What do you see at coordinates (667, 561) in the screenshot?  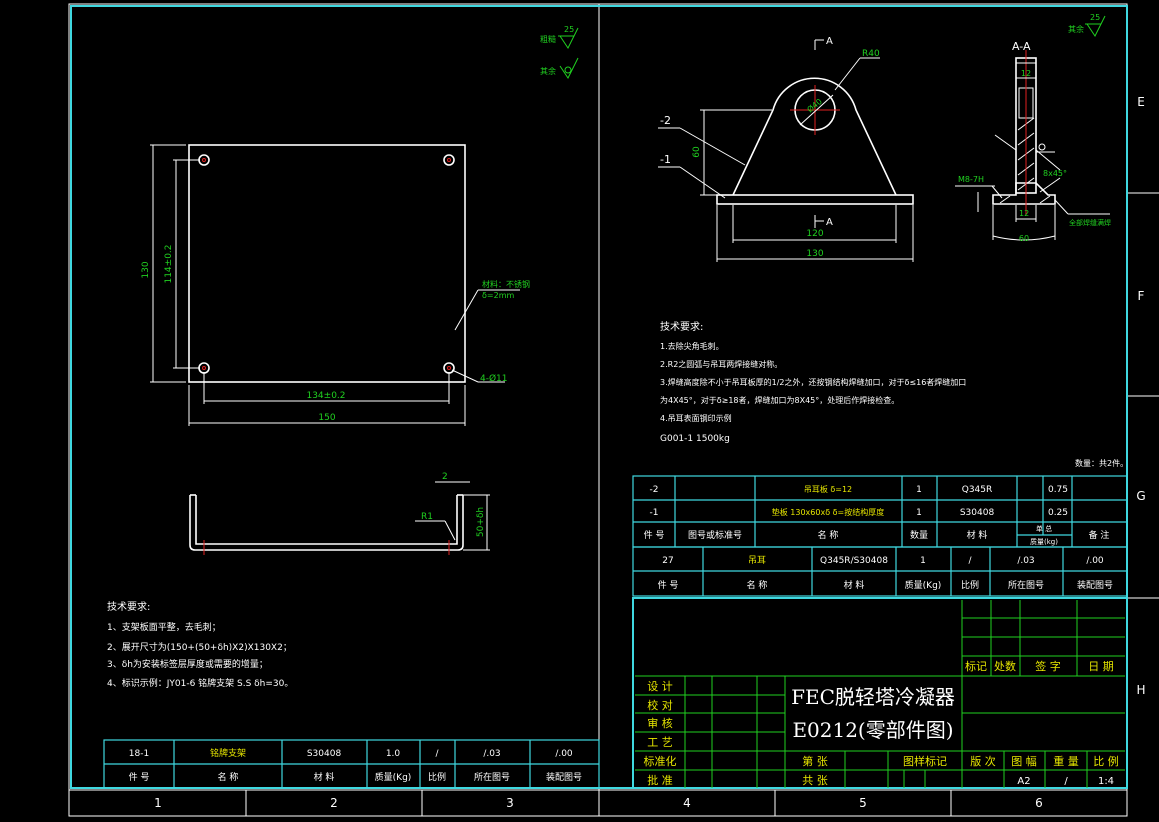 I see `right-part-no: 27` at bounding box center [667, 561].